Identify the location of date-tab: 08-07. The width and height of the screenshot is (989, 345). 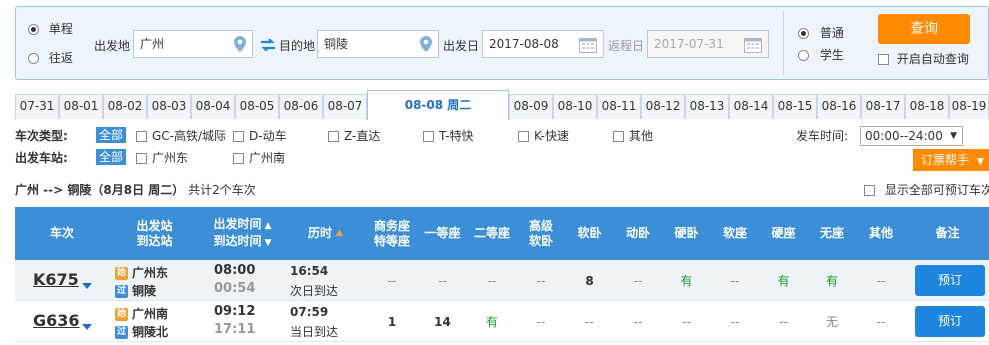
(345, 106).